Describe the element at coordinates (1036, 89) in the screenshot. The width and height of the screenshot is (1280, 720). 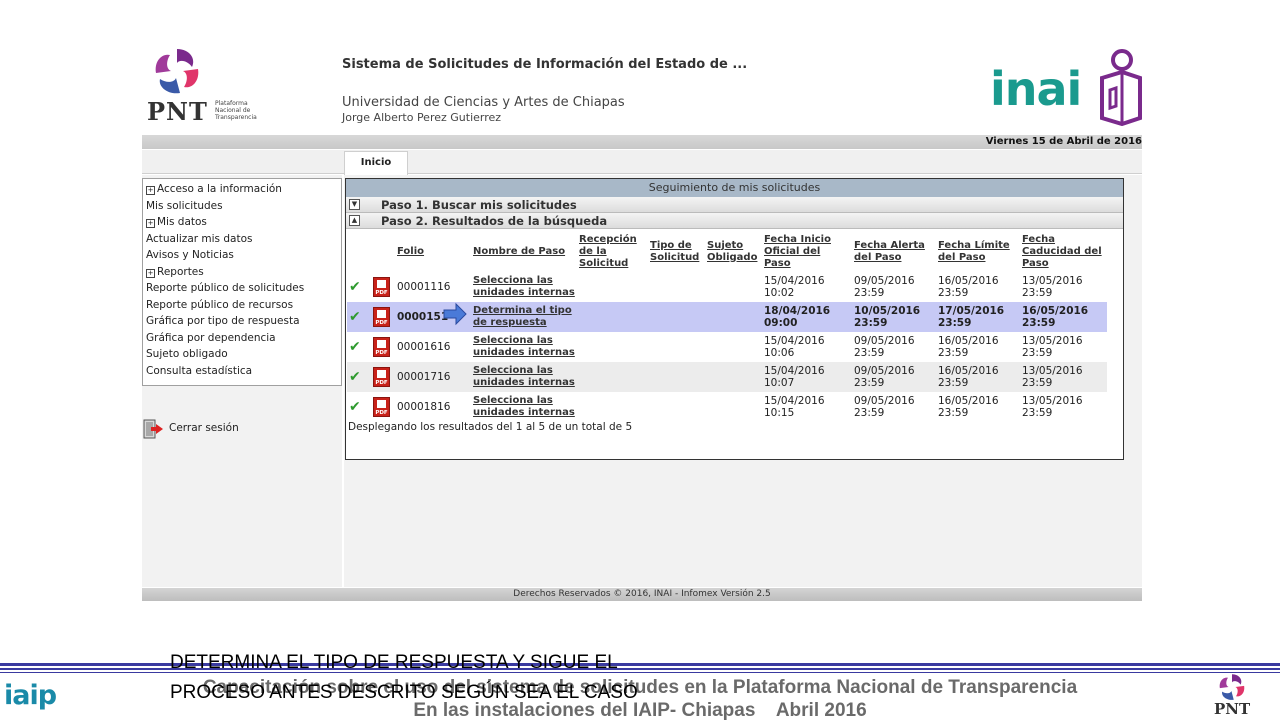
I see `inai-logo-word: inai` at that location.